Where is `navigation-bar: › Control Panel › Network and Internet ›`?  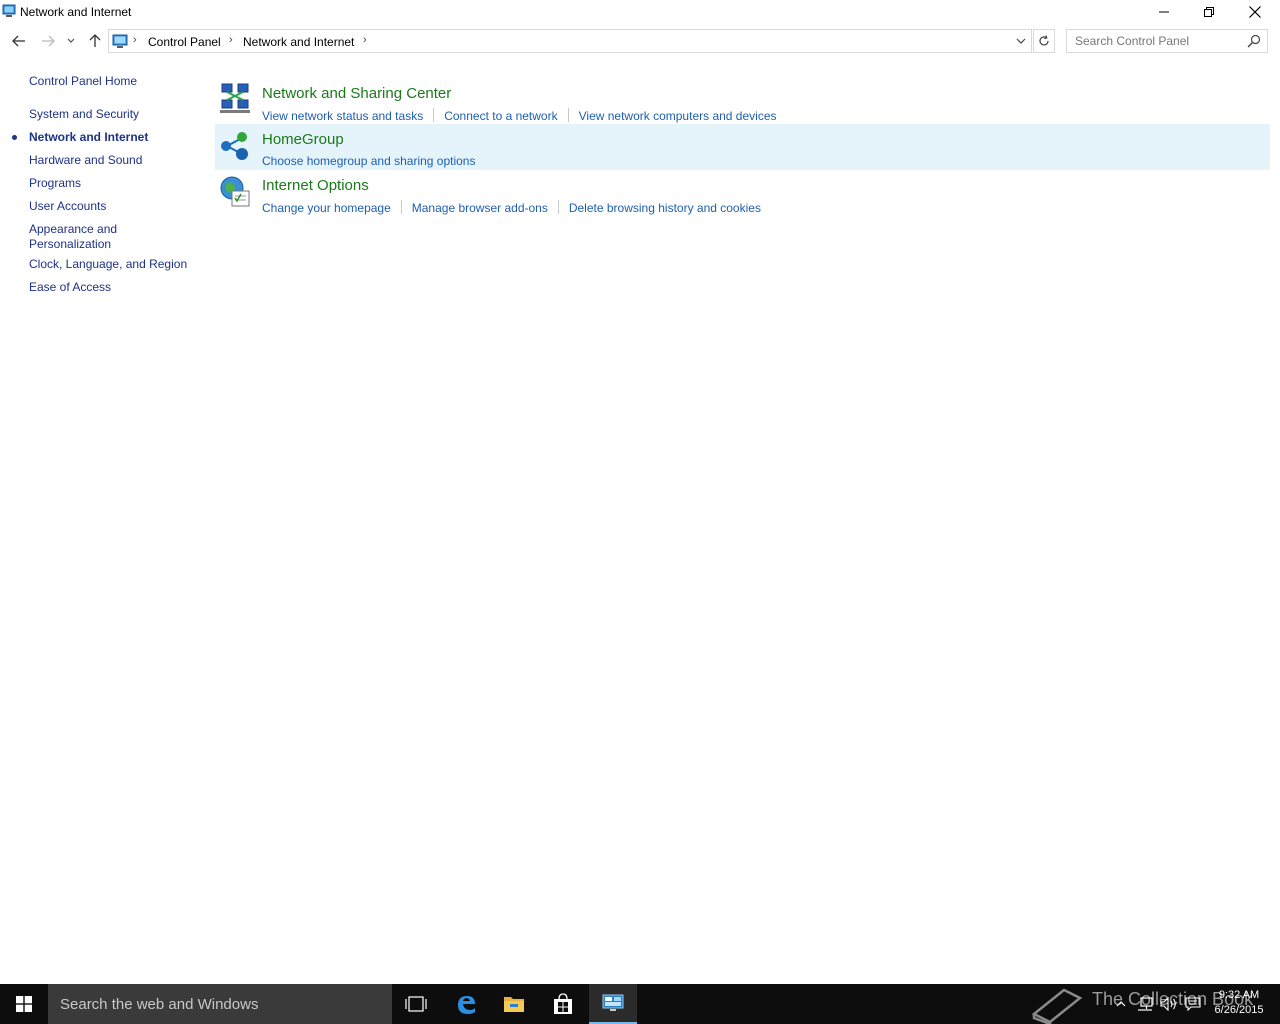 navigation-bar: › Control Panel › Network and Internet › is located at coordinates (640, 41).